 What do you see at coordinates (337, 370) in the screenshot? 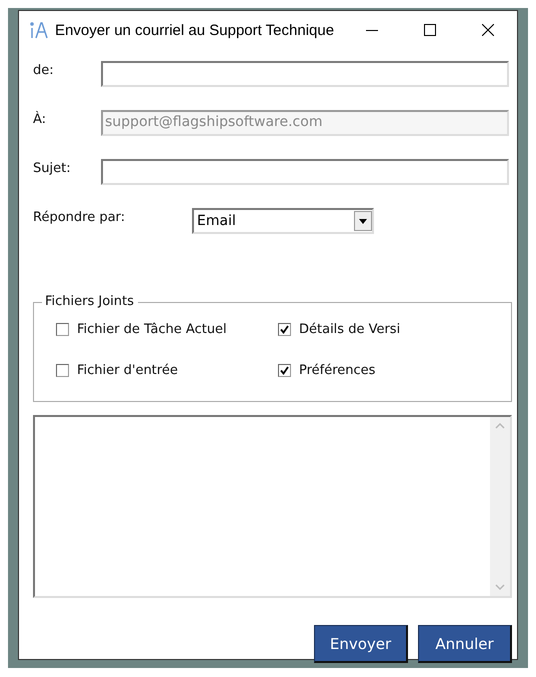
I see `checkbox-label: Préférences` at bounding box center [337, 370].